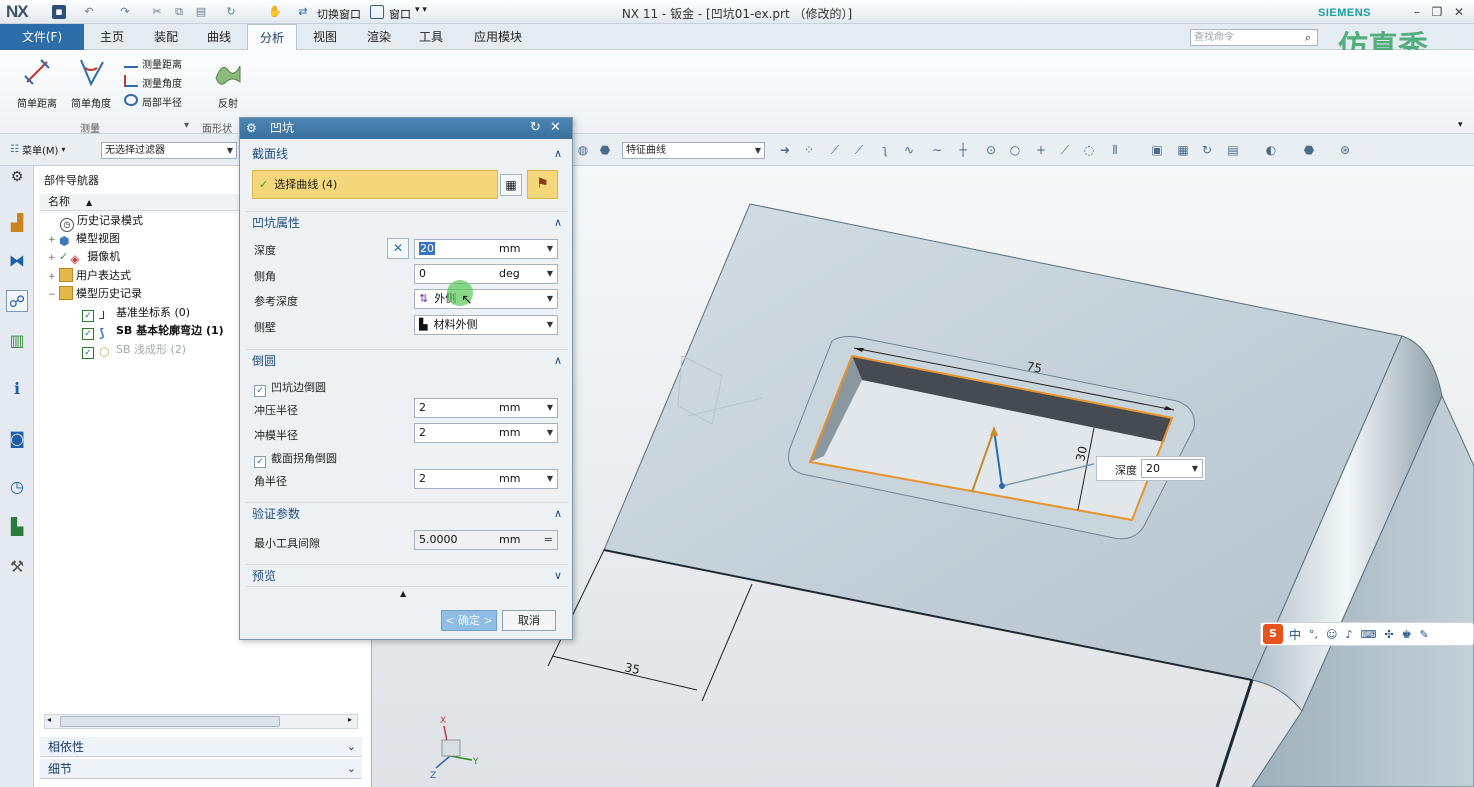  Describe the element at coordinates (112, 37) in the screenshot. I see `tab-home: 主页` at that location.